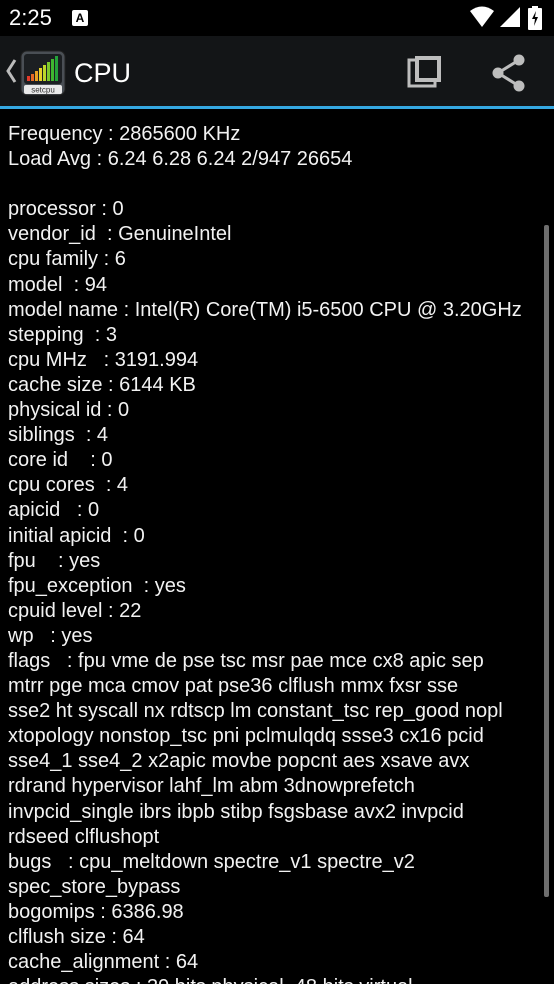  I want to click on status-time: 2:25, so click(30, 17).